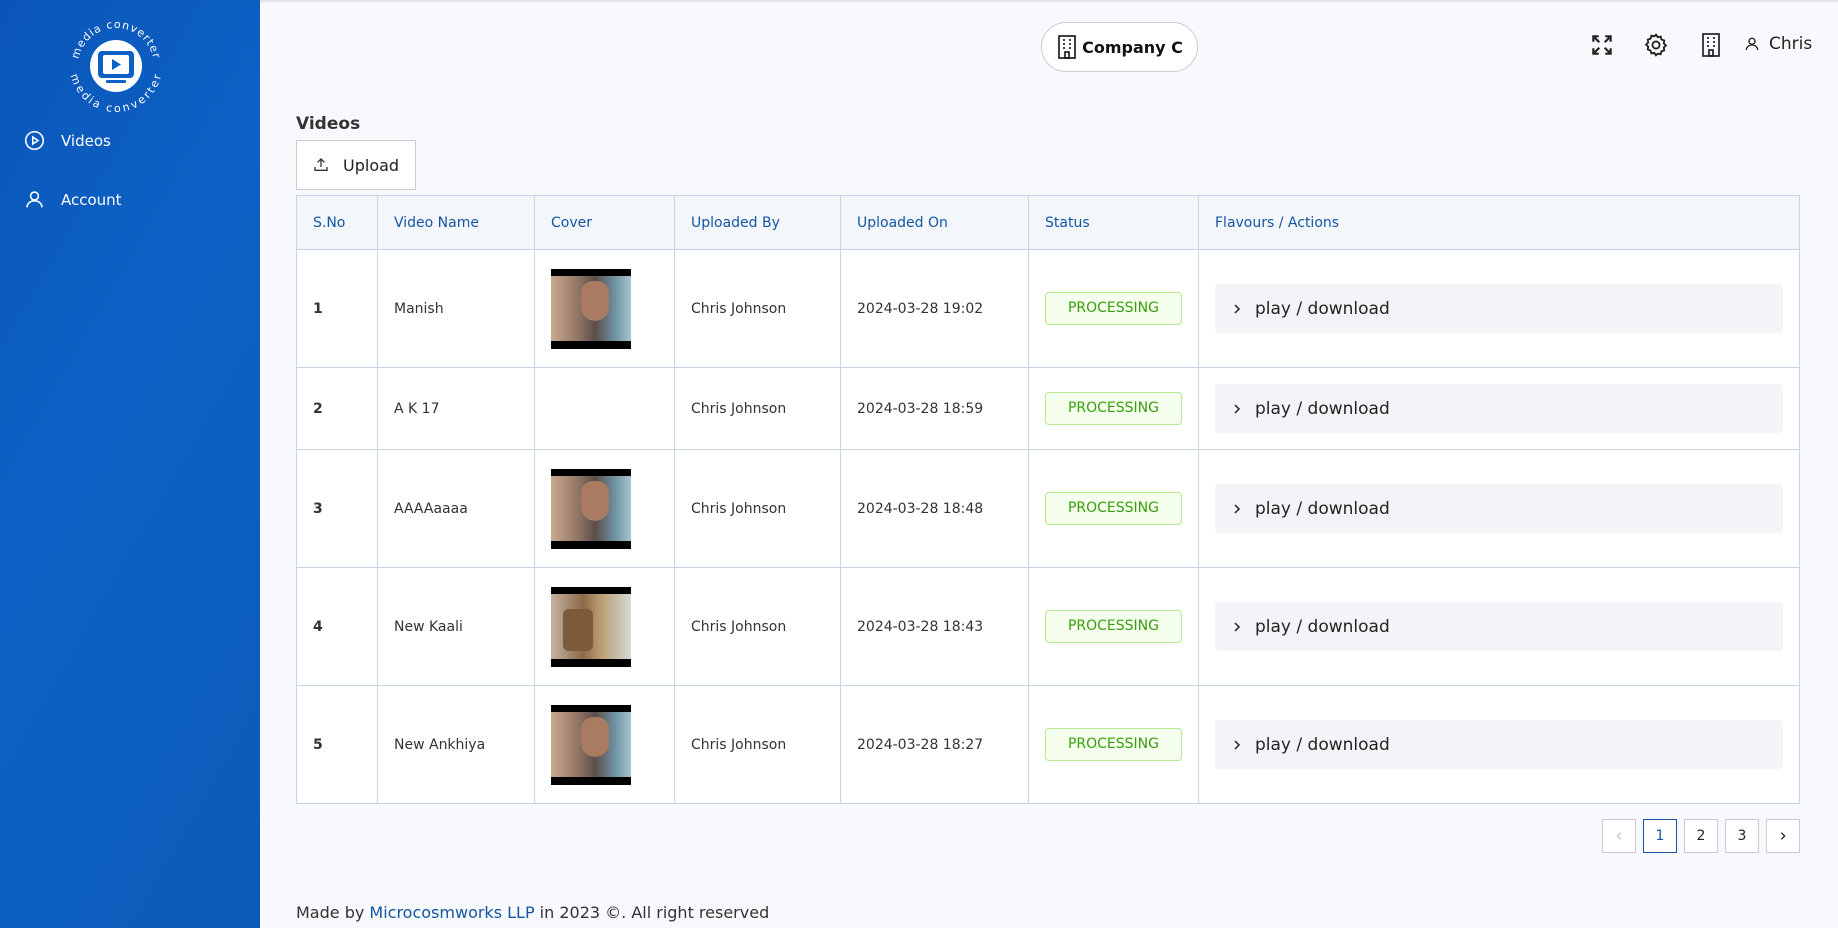 The image size is (1838, 928). What do you see at coordinates (456, 408) in the screenshot?
I see `row-video-name: A K 17` at bounding box center [456, 408].